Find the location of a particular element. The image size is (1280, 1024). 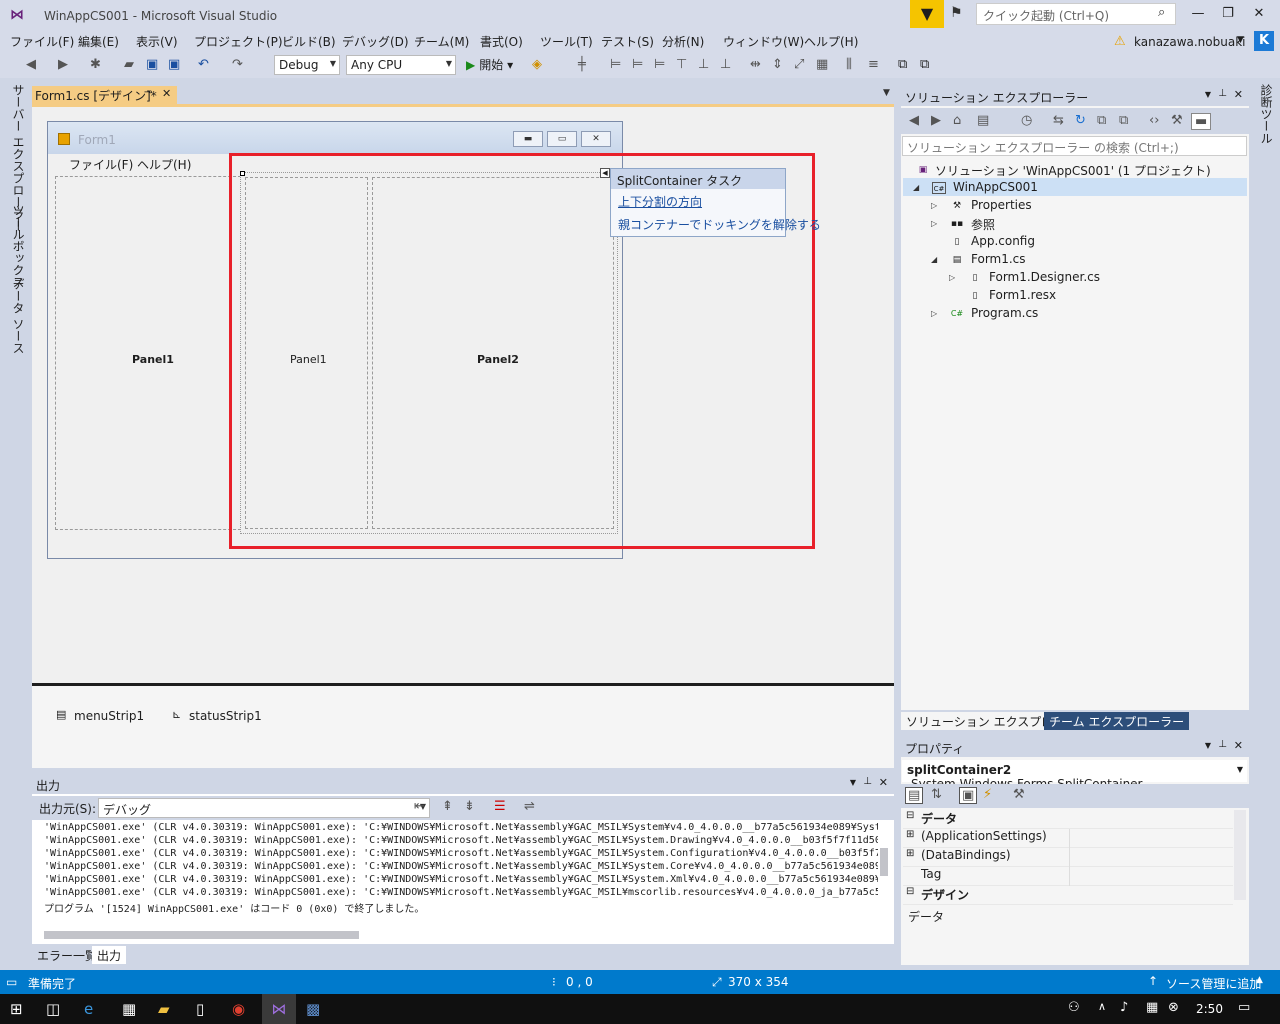

chevron-up-icon: ∧ is located at coordinates (1102, 1006).